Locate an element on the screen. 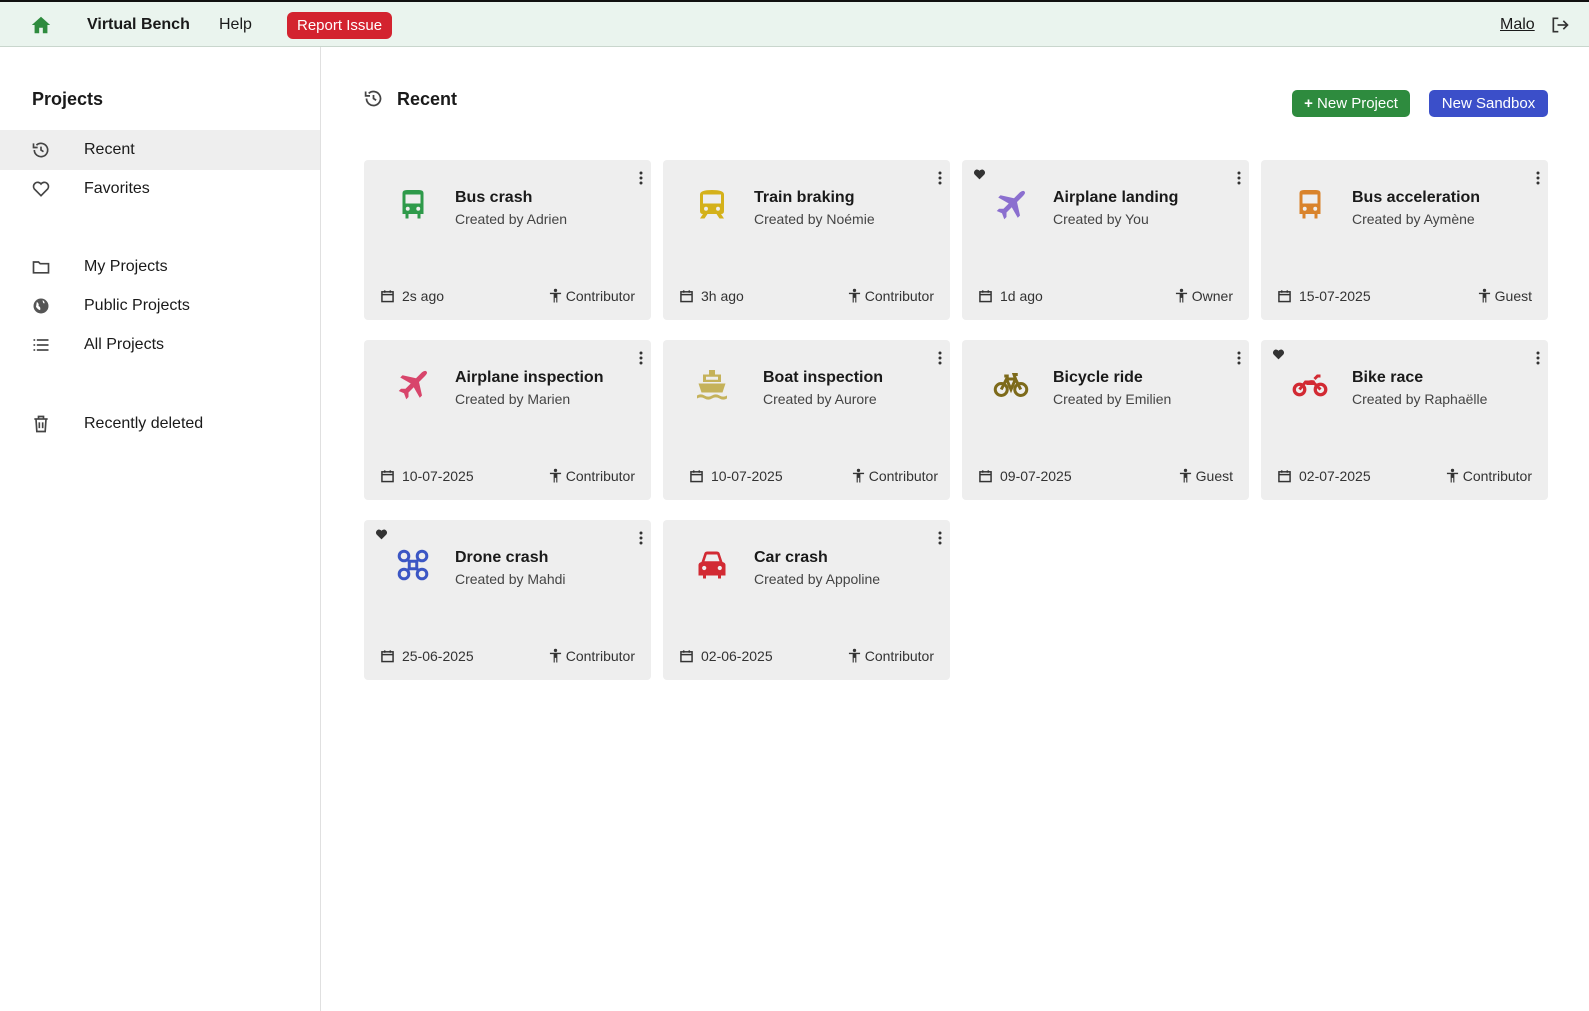 The width and height of the screenshot is (1589, 1011). project-creator: Created by Aurore is located at coordinates (820, 399).